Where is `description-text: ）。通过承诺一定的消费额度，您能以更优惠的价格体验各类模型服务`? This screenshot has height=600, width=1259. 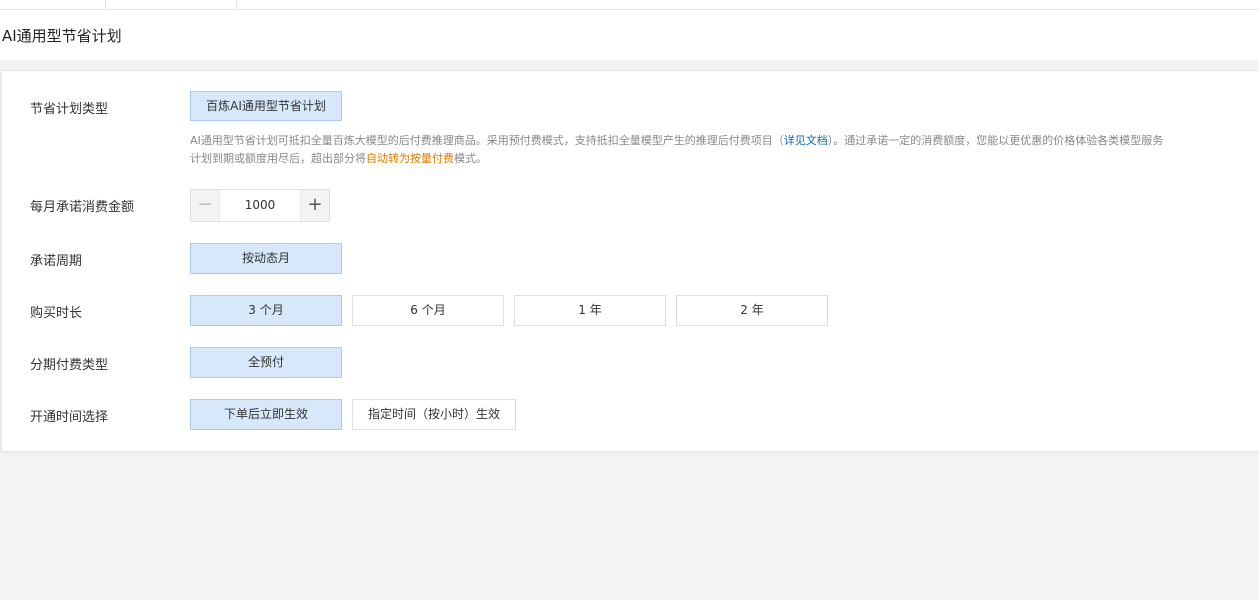
description-text: ）。通过承诺一定的消费额度，您能以更优惠的价格体验各类模型服务 is located at coordinates (995, 140).